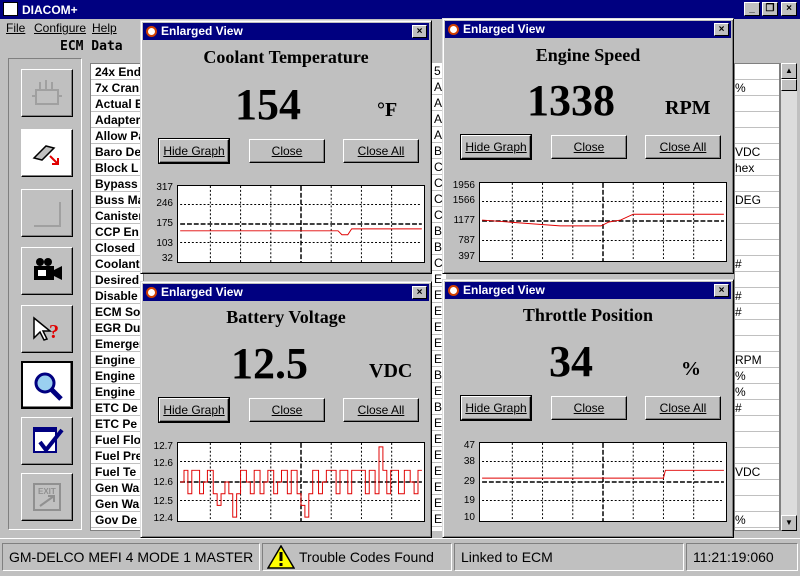  What do you see at coordinates (117, 520) in the screenshot?
I see `list-item: Gov De` at bounding box center [117, 520].